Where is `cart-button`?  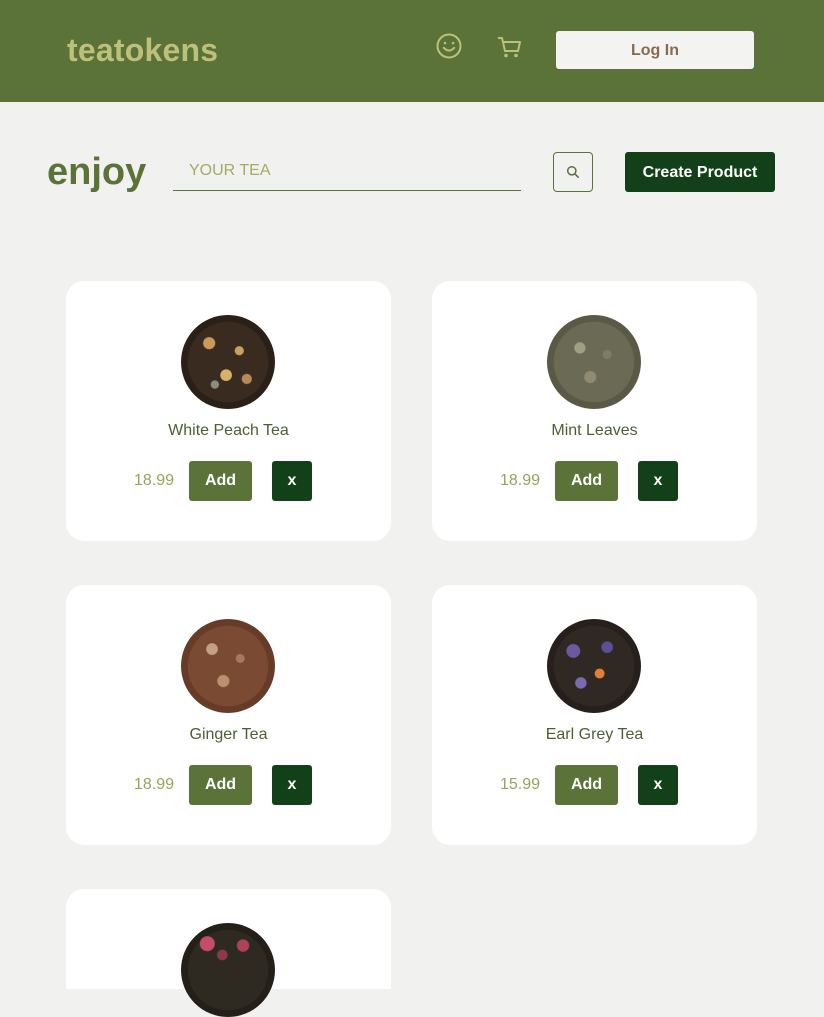
cart-button is located at coordinates (509, 47).